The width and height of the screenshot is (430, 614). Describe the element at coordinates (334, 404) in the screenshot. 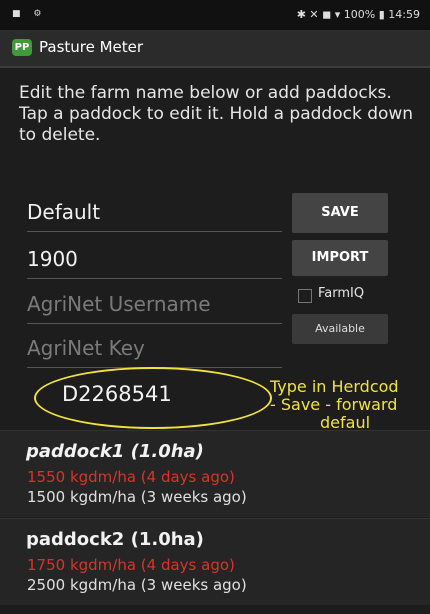

I see `annotation-line-2: - Save - forward` at that location.